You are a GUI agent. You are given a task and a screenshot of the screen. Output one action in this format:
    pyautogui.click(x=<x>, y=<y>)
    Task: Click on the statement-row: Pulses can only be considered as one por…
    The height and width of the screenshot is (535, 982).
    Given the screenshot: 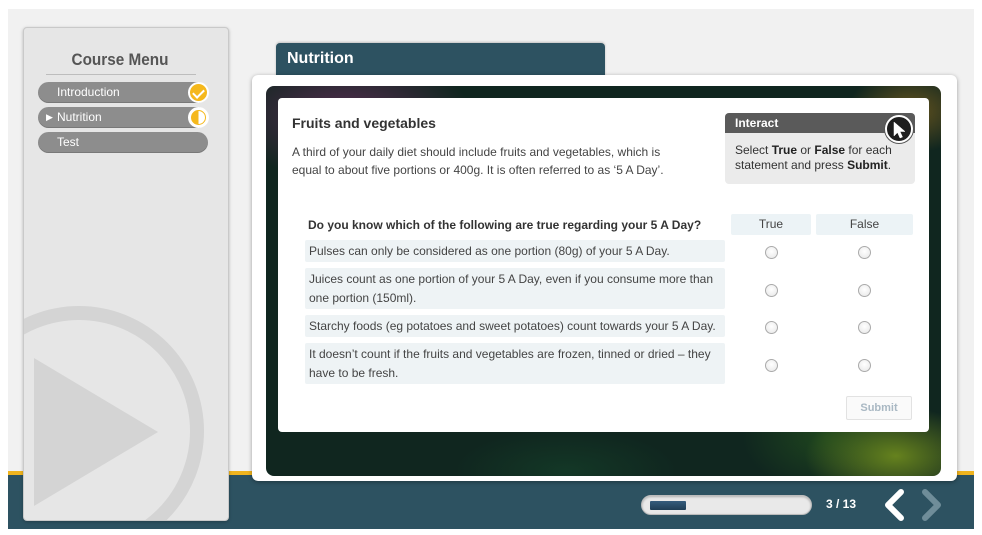 What is the action you would take?
    pyautogui.click(x=515, y=251)
    